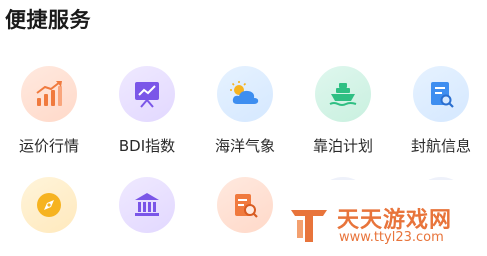  What do you see at coordinates (391, 237) in the screenshot?
I see `watermark-url: www.ttyl23.com` at bounding box center [391, 237].